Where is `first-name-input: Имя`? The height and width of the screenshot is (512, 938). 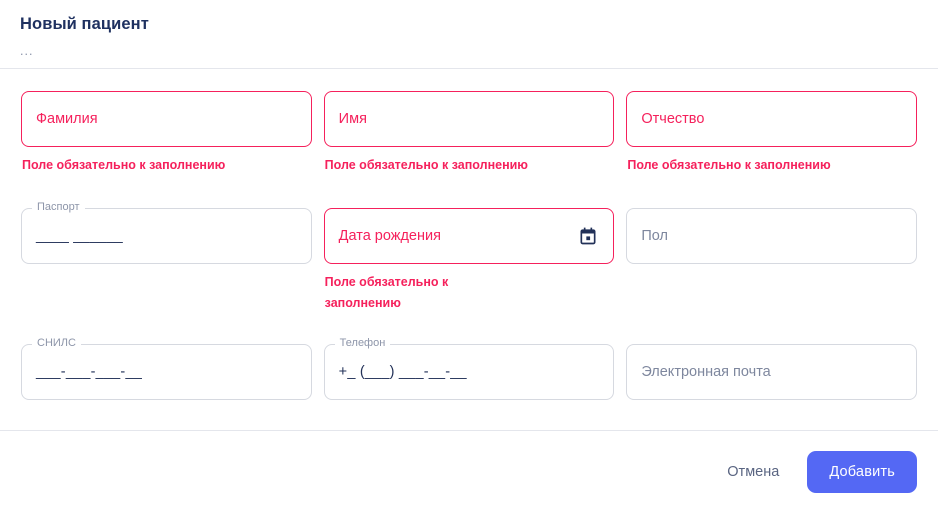
first-name-input: Имя is located at coordinates (469, 119).